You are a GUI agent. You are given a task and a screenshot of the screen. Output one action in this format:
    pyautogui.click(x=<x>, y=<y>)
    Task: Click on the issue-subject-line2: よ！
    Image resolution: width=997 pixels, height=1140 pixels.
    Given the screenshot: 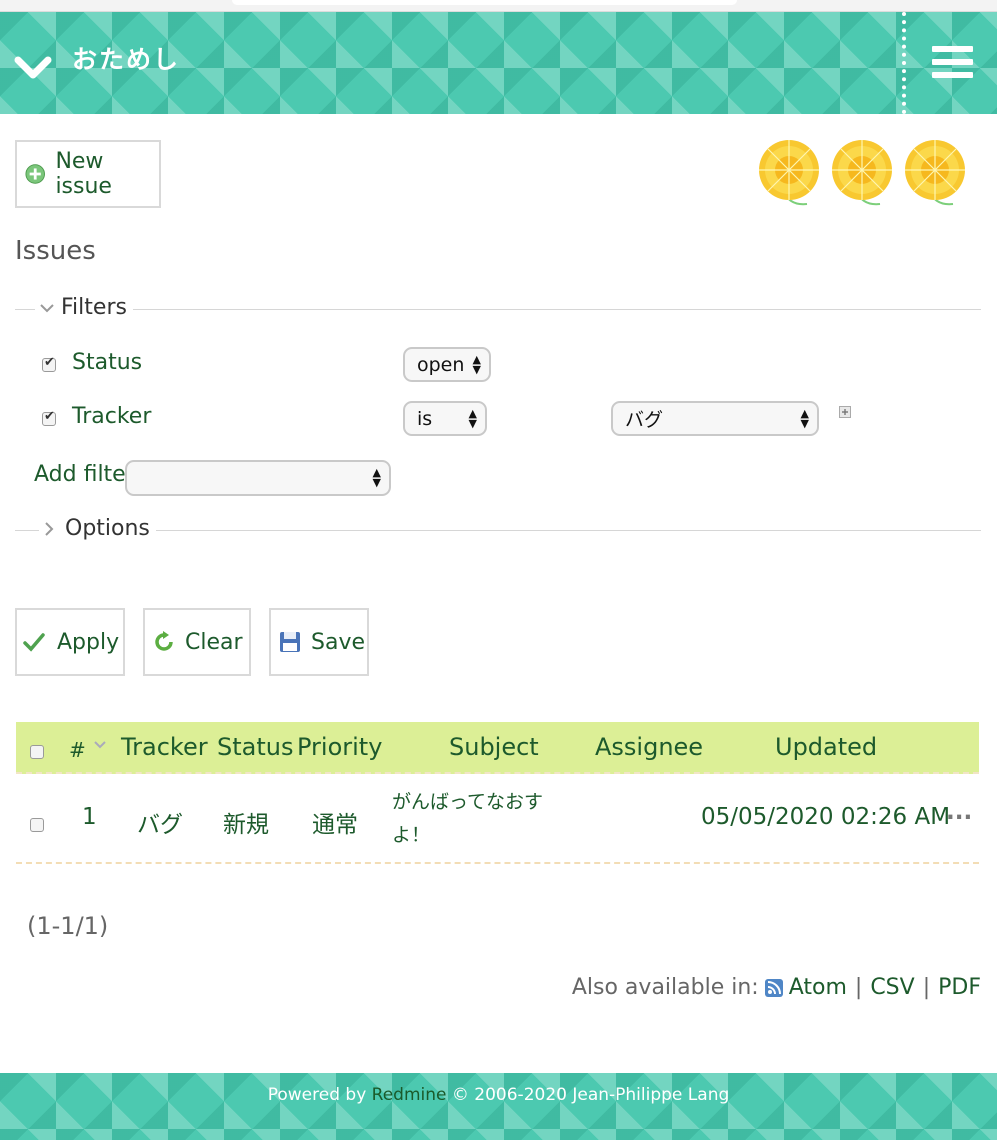 What is the action you would take?
    pyautogui.click(x=411, y=835)
    